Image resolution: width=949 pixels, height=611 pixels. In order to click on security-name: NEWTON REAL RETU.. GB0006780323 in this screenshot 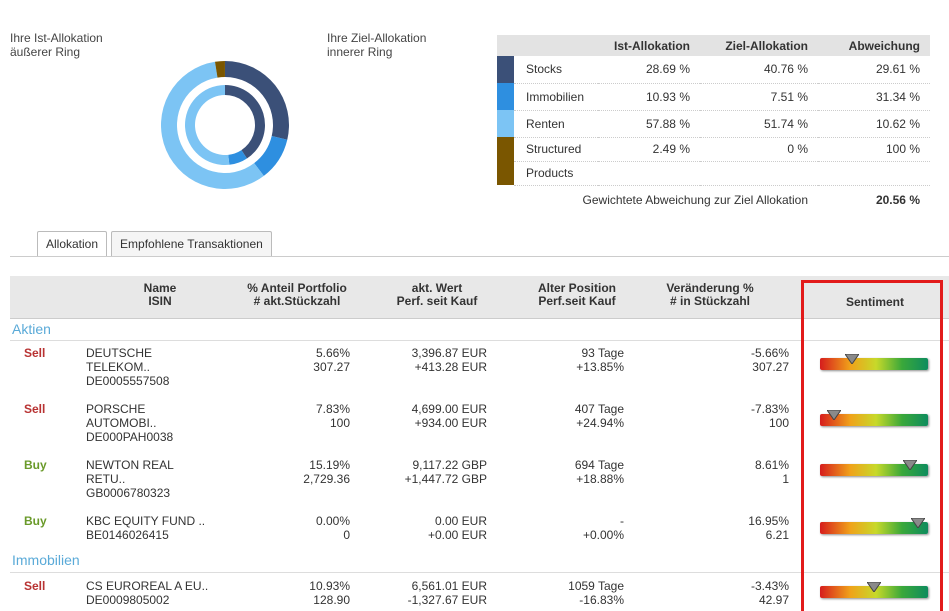, I will do `click(130, 479)`.